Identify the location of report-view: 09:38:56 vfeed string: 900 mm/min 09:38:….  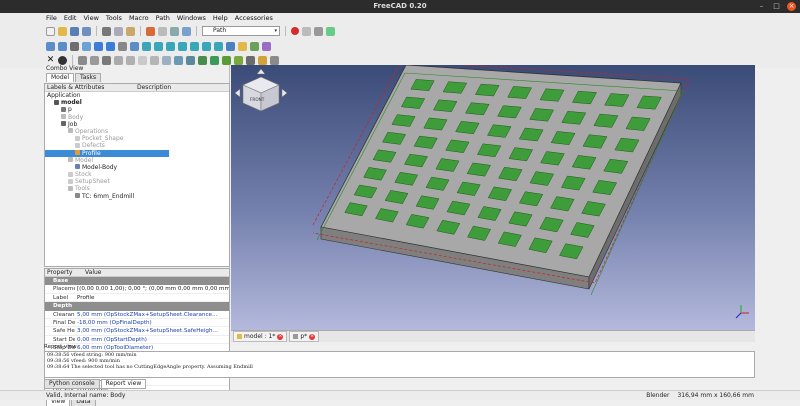
(399, 364).